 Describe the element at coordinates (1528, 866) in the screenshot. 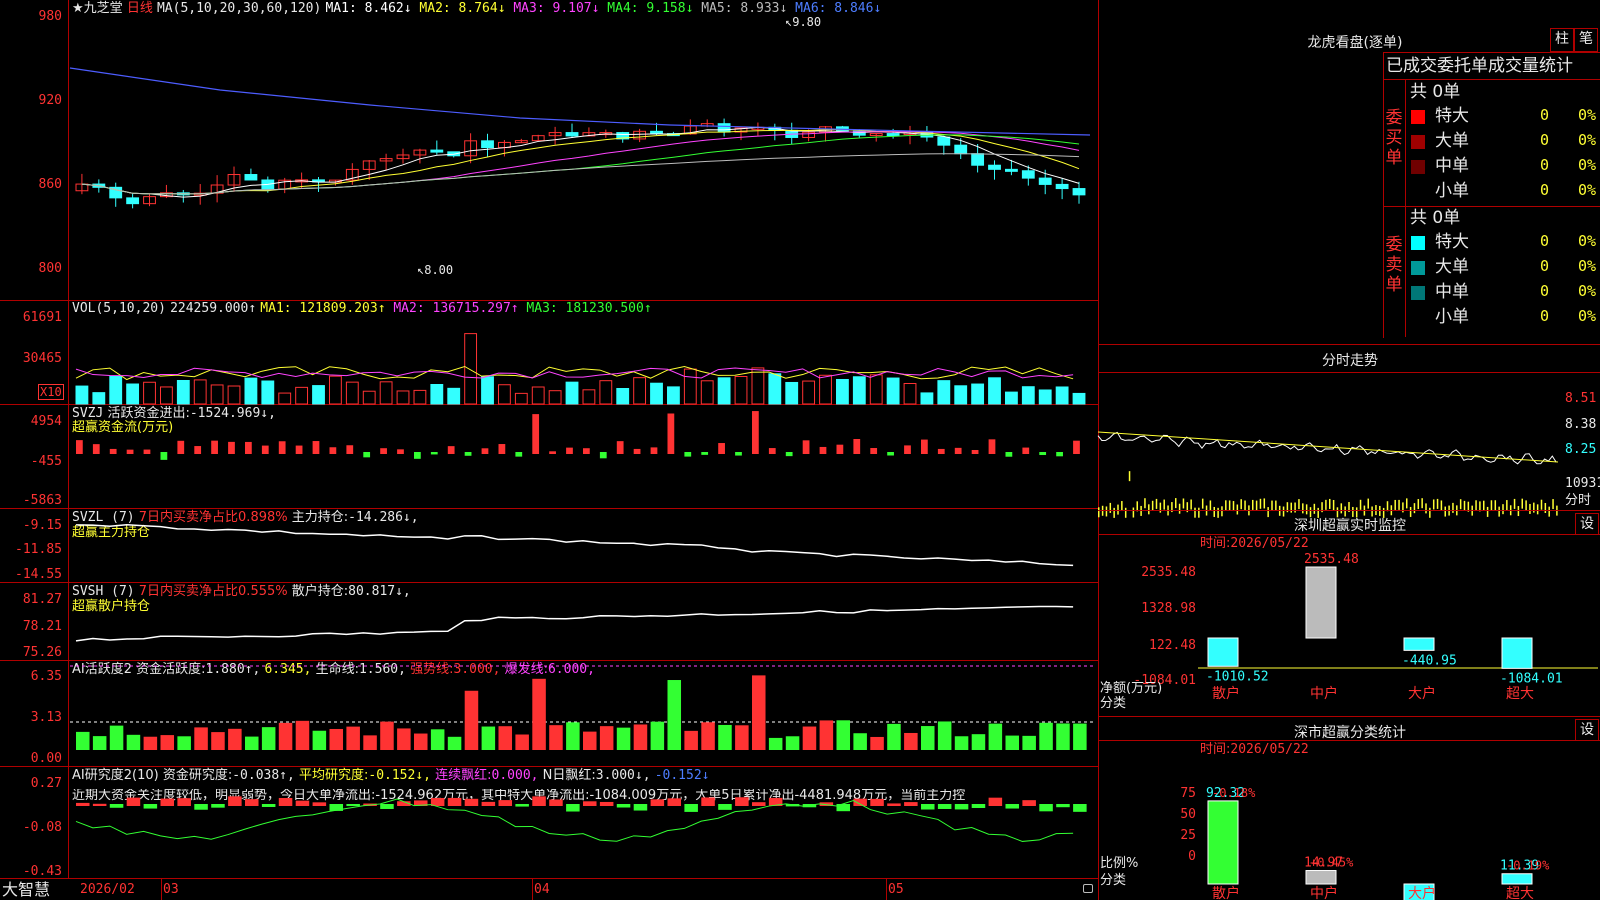

I see `change-label: -0.19%` at that location.